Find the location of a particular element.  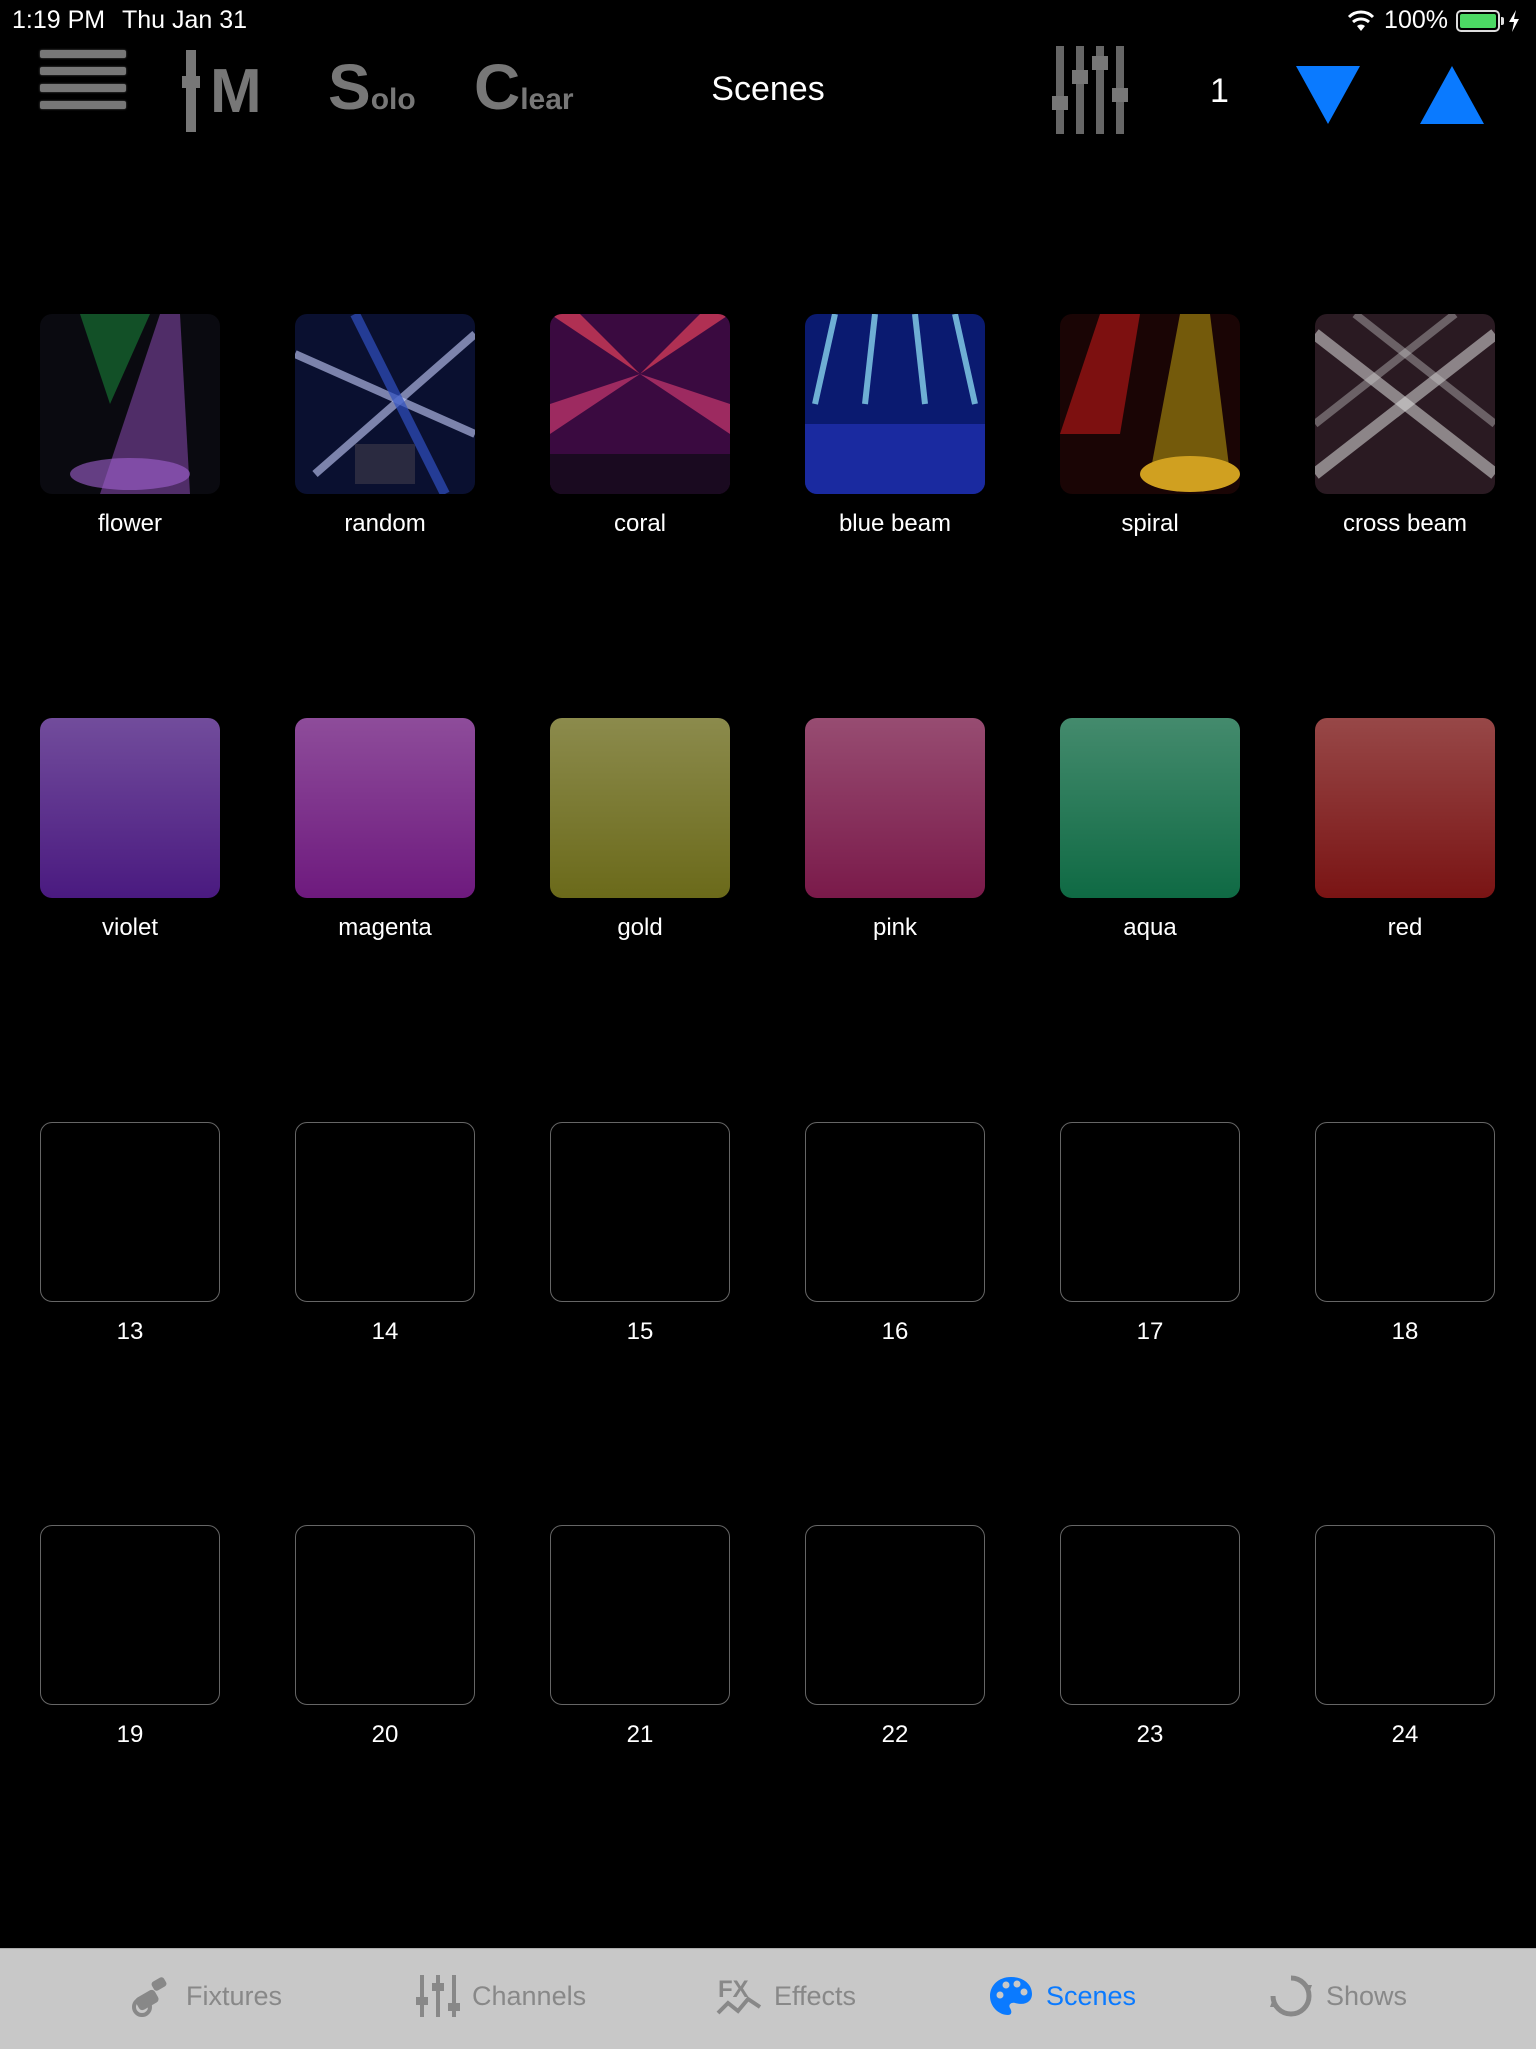

tab-scenes: Scenes is located at coordinates (1062, 1996).